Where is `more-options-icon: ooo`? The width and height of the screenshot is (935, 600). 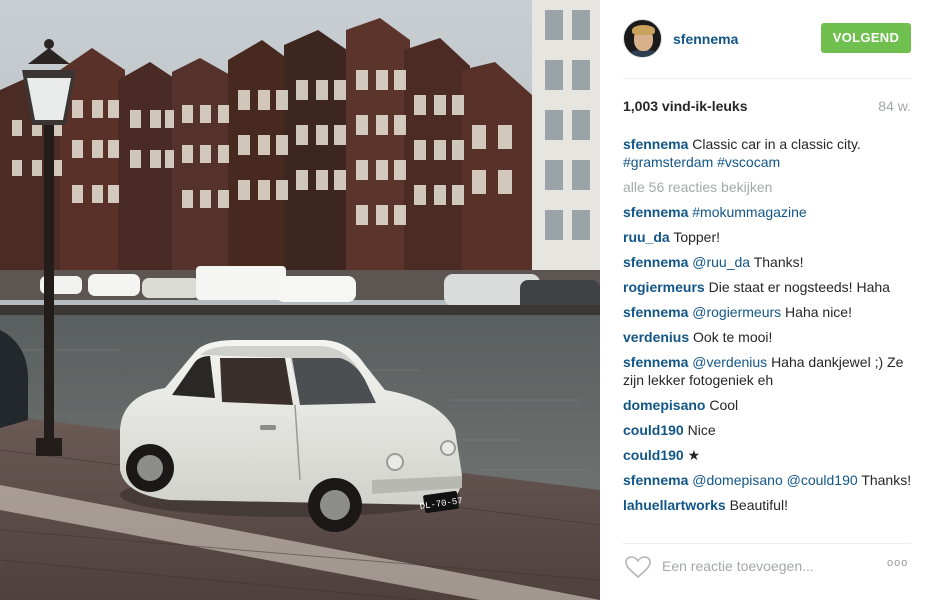
more-options-icon: ooo is located at coordinates (897, 563).